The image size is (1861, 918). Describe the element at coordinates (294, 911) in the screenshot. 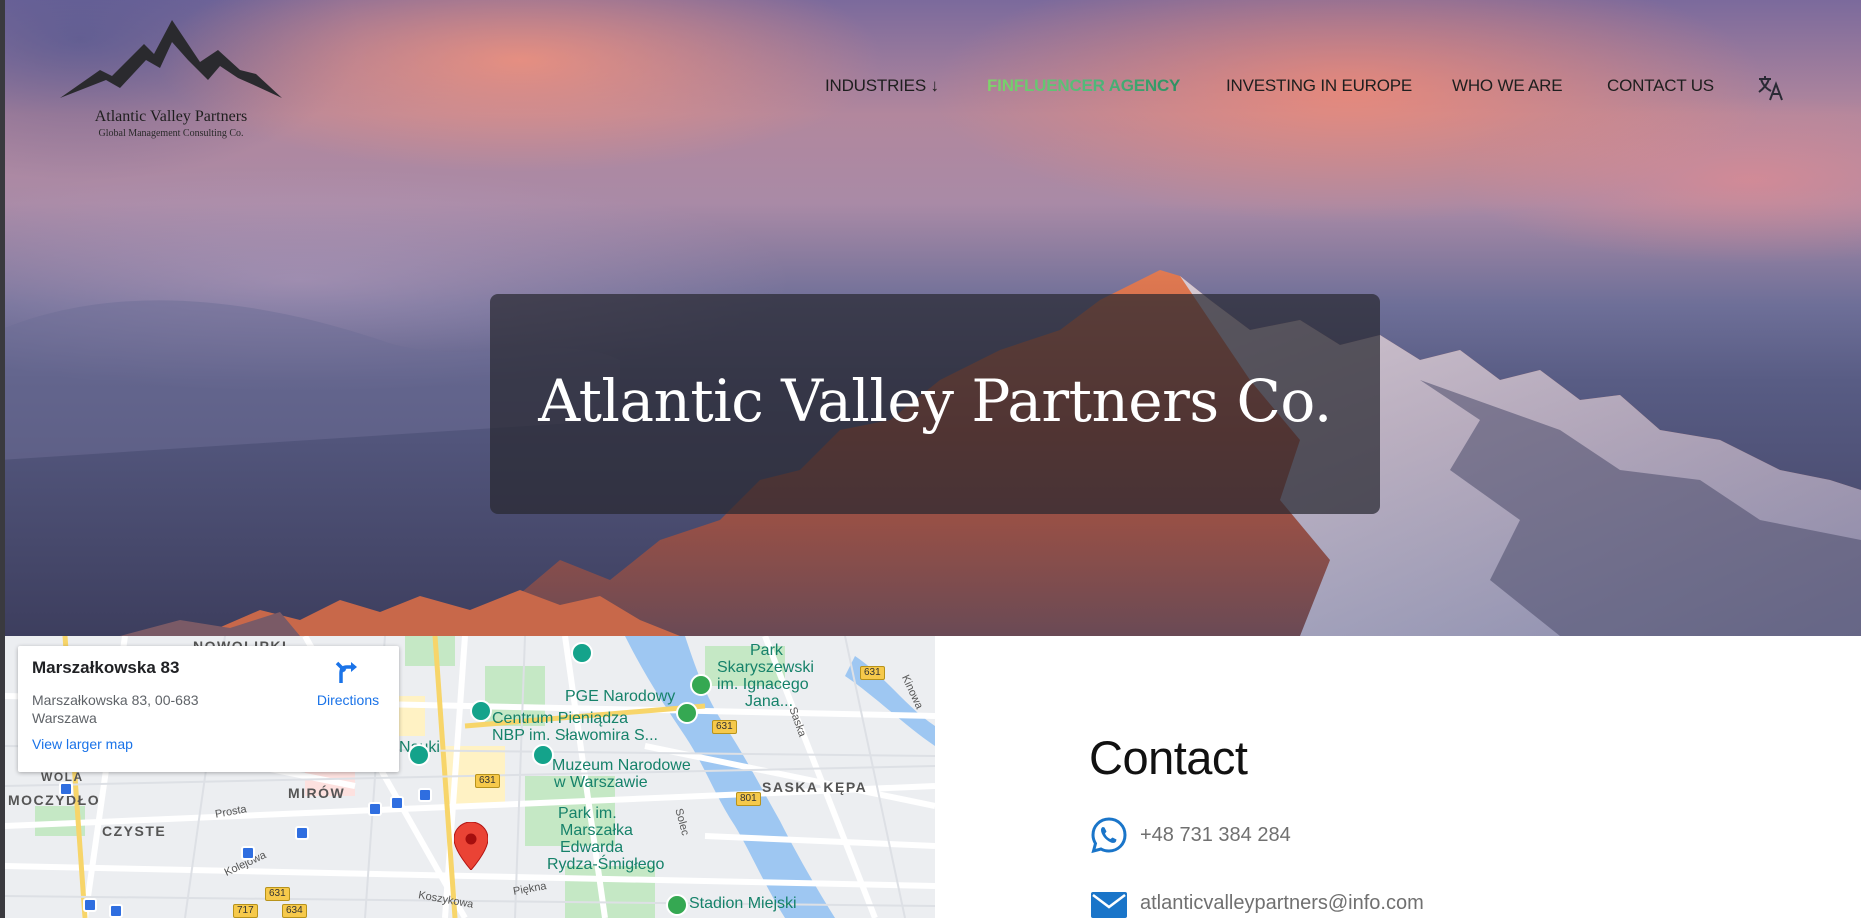

I see `route-badge-634: 634` at that location.